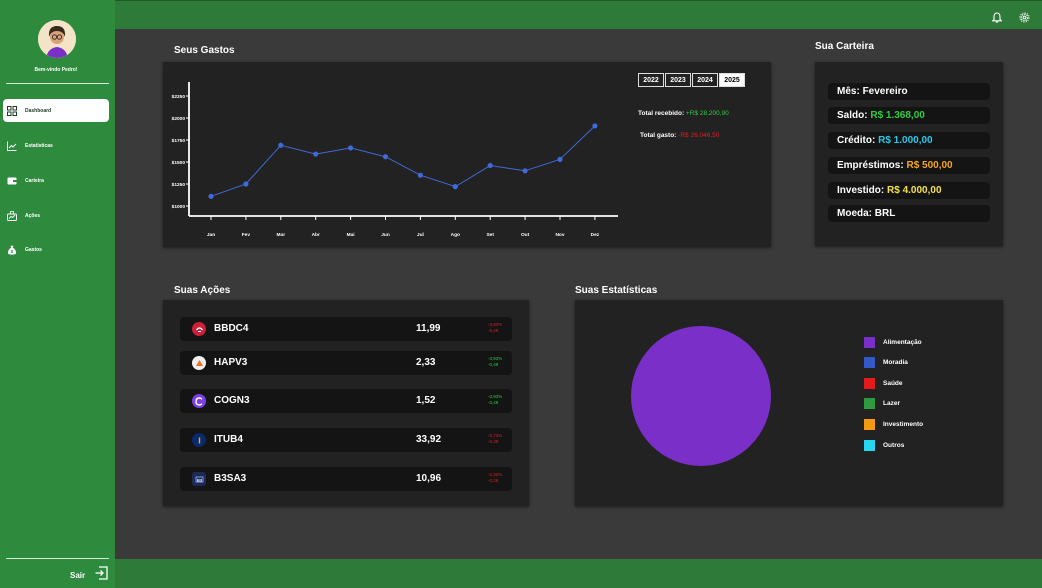 Image resolution: width=1042 pixels, height=588 pixels. Describe the element at coordinates (707, 113) in the screenshot. I see `total-received-value: +R$ 28.200,90` at that location.